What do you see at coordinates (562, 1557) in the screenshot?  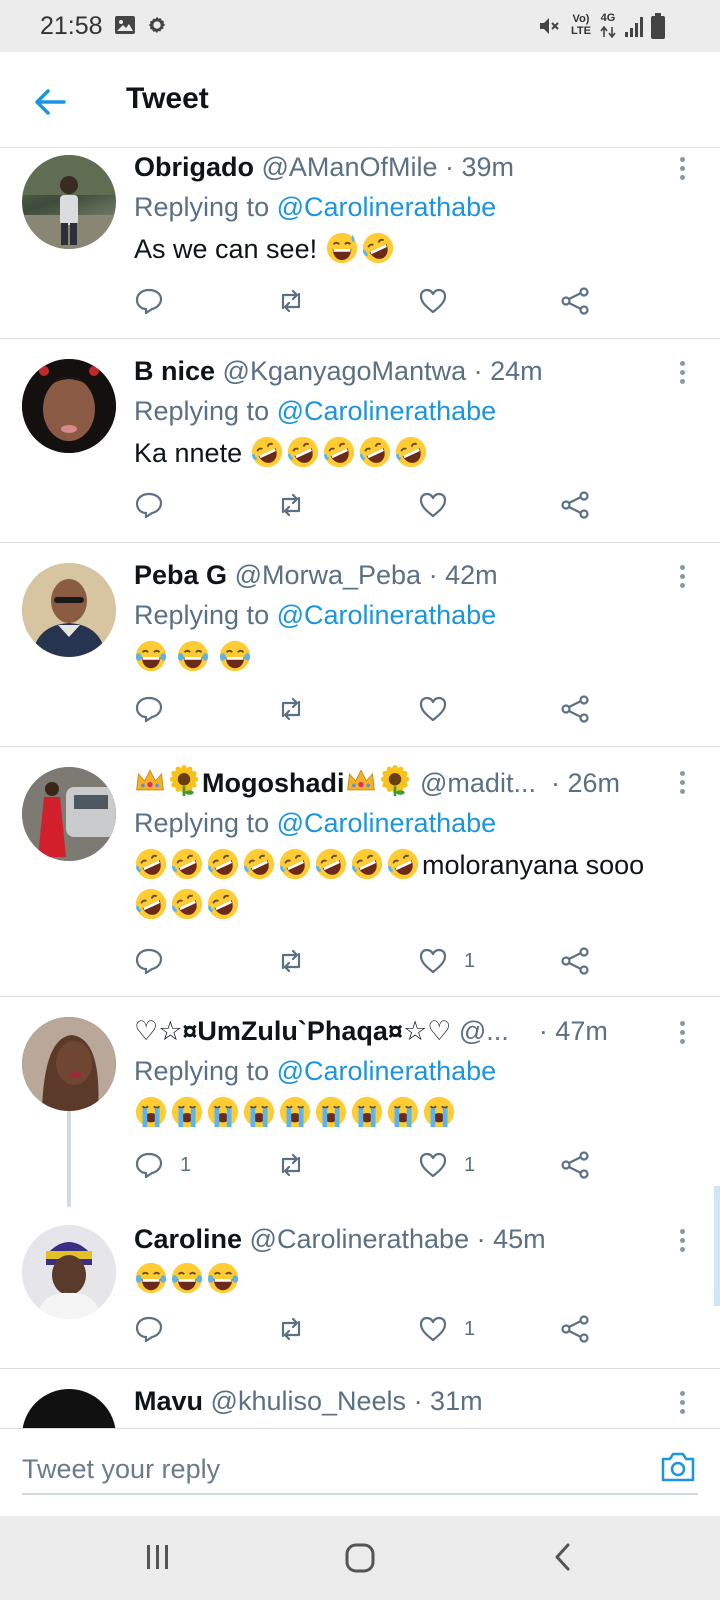 I see `back-icon` at bounding box center [562, 1557].